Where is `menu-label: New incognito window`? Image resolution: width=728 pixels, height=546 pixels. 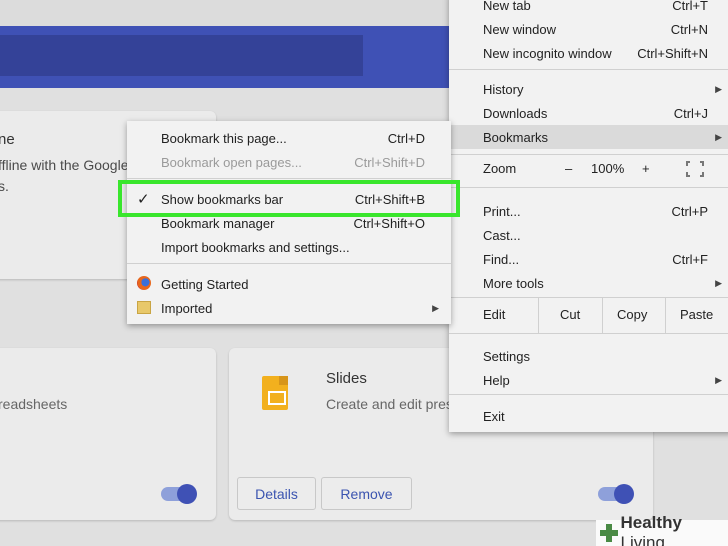
menu-label: New incognito window is located at coordinates (547, 53).